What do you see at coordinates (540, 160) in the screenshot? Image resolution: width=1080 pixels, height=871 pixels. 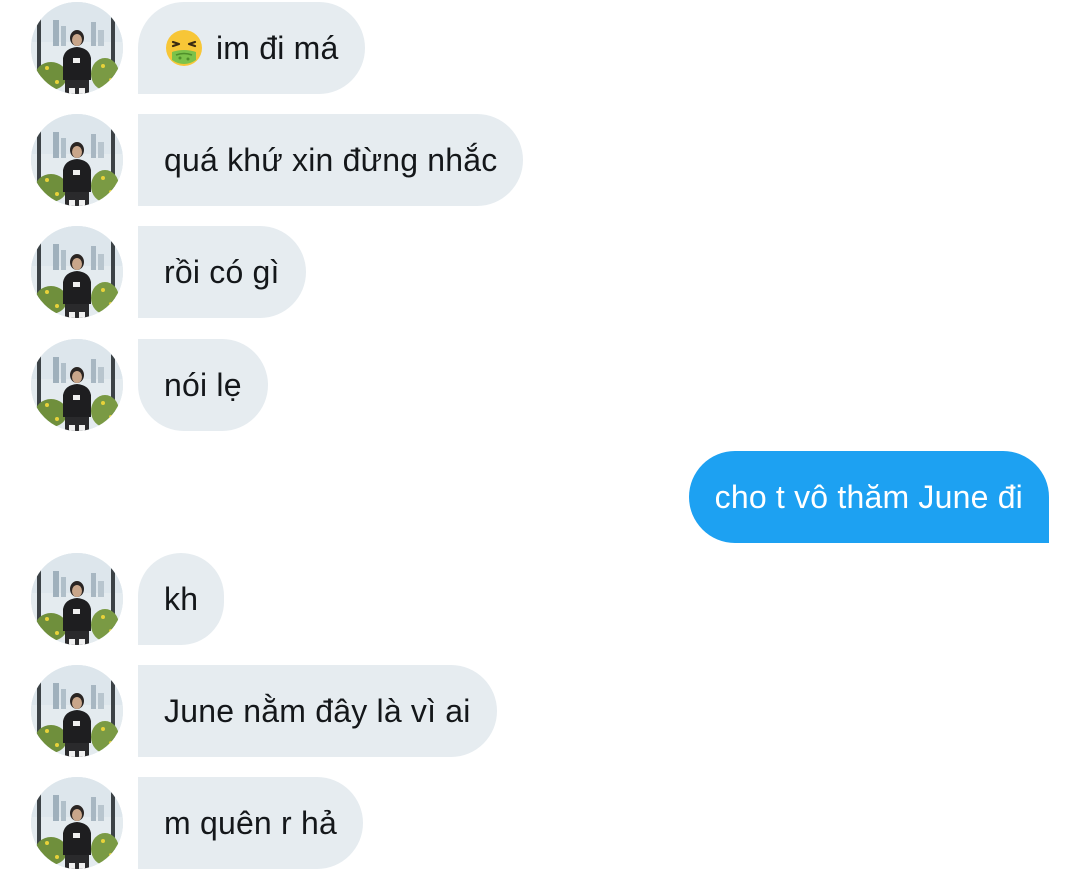 I see `message-row: quá khứ xin đừng nhắc` at bounding box center [540, 160].